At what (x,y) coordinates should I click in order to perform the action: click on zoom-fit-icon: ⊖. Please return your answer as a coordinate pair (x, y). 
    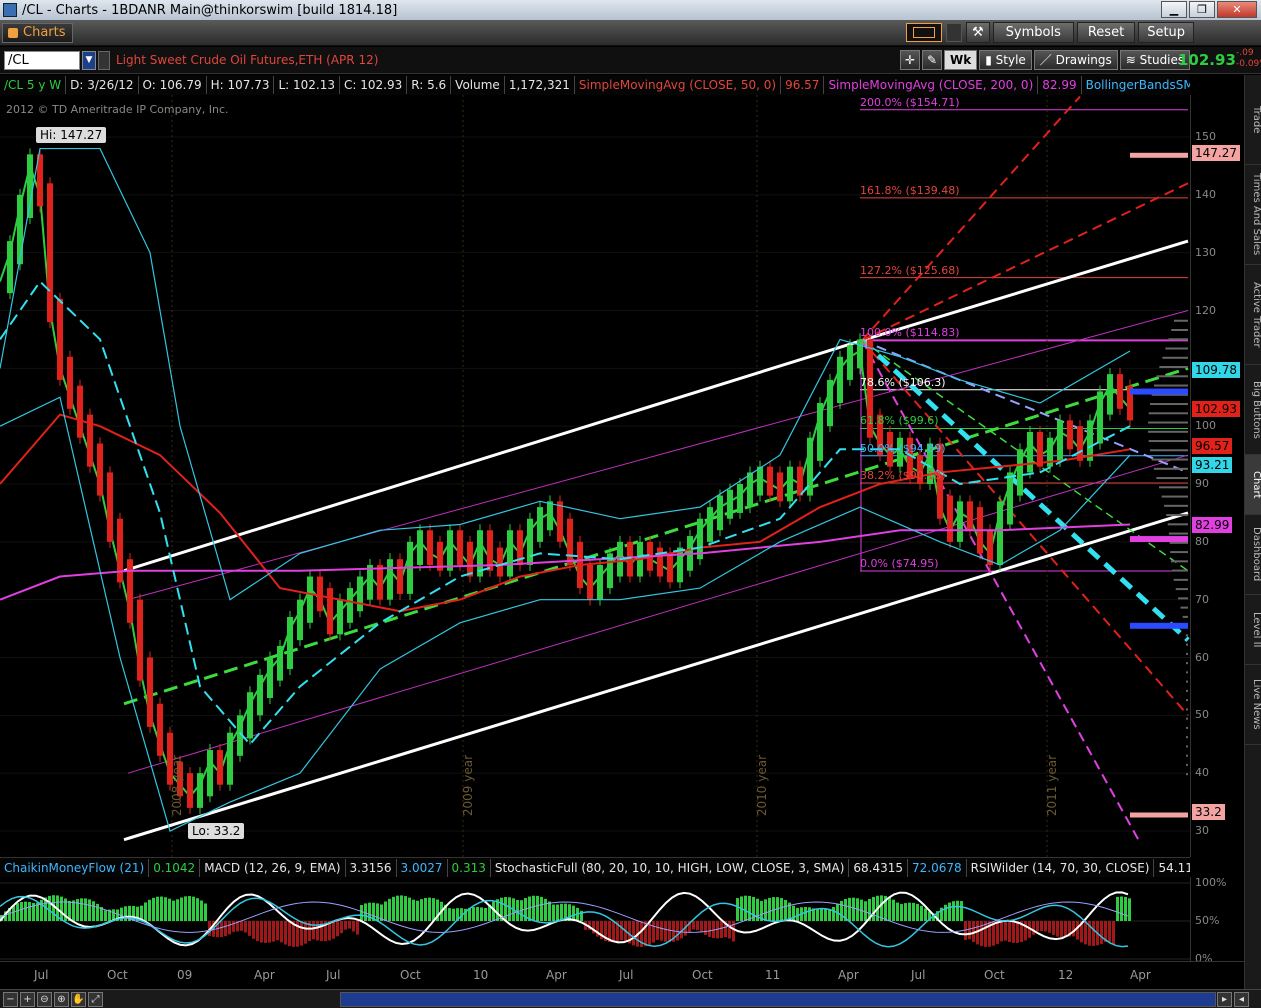
    Looking at the image, I should click on (44, 999).